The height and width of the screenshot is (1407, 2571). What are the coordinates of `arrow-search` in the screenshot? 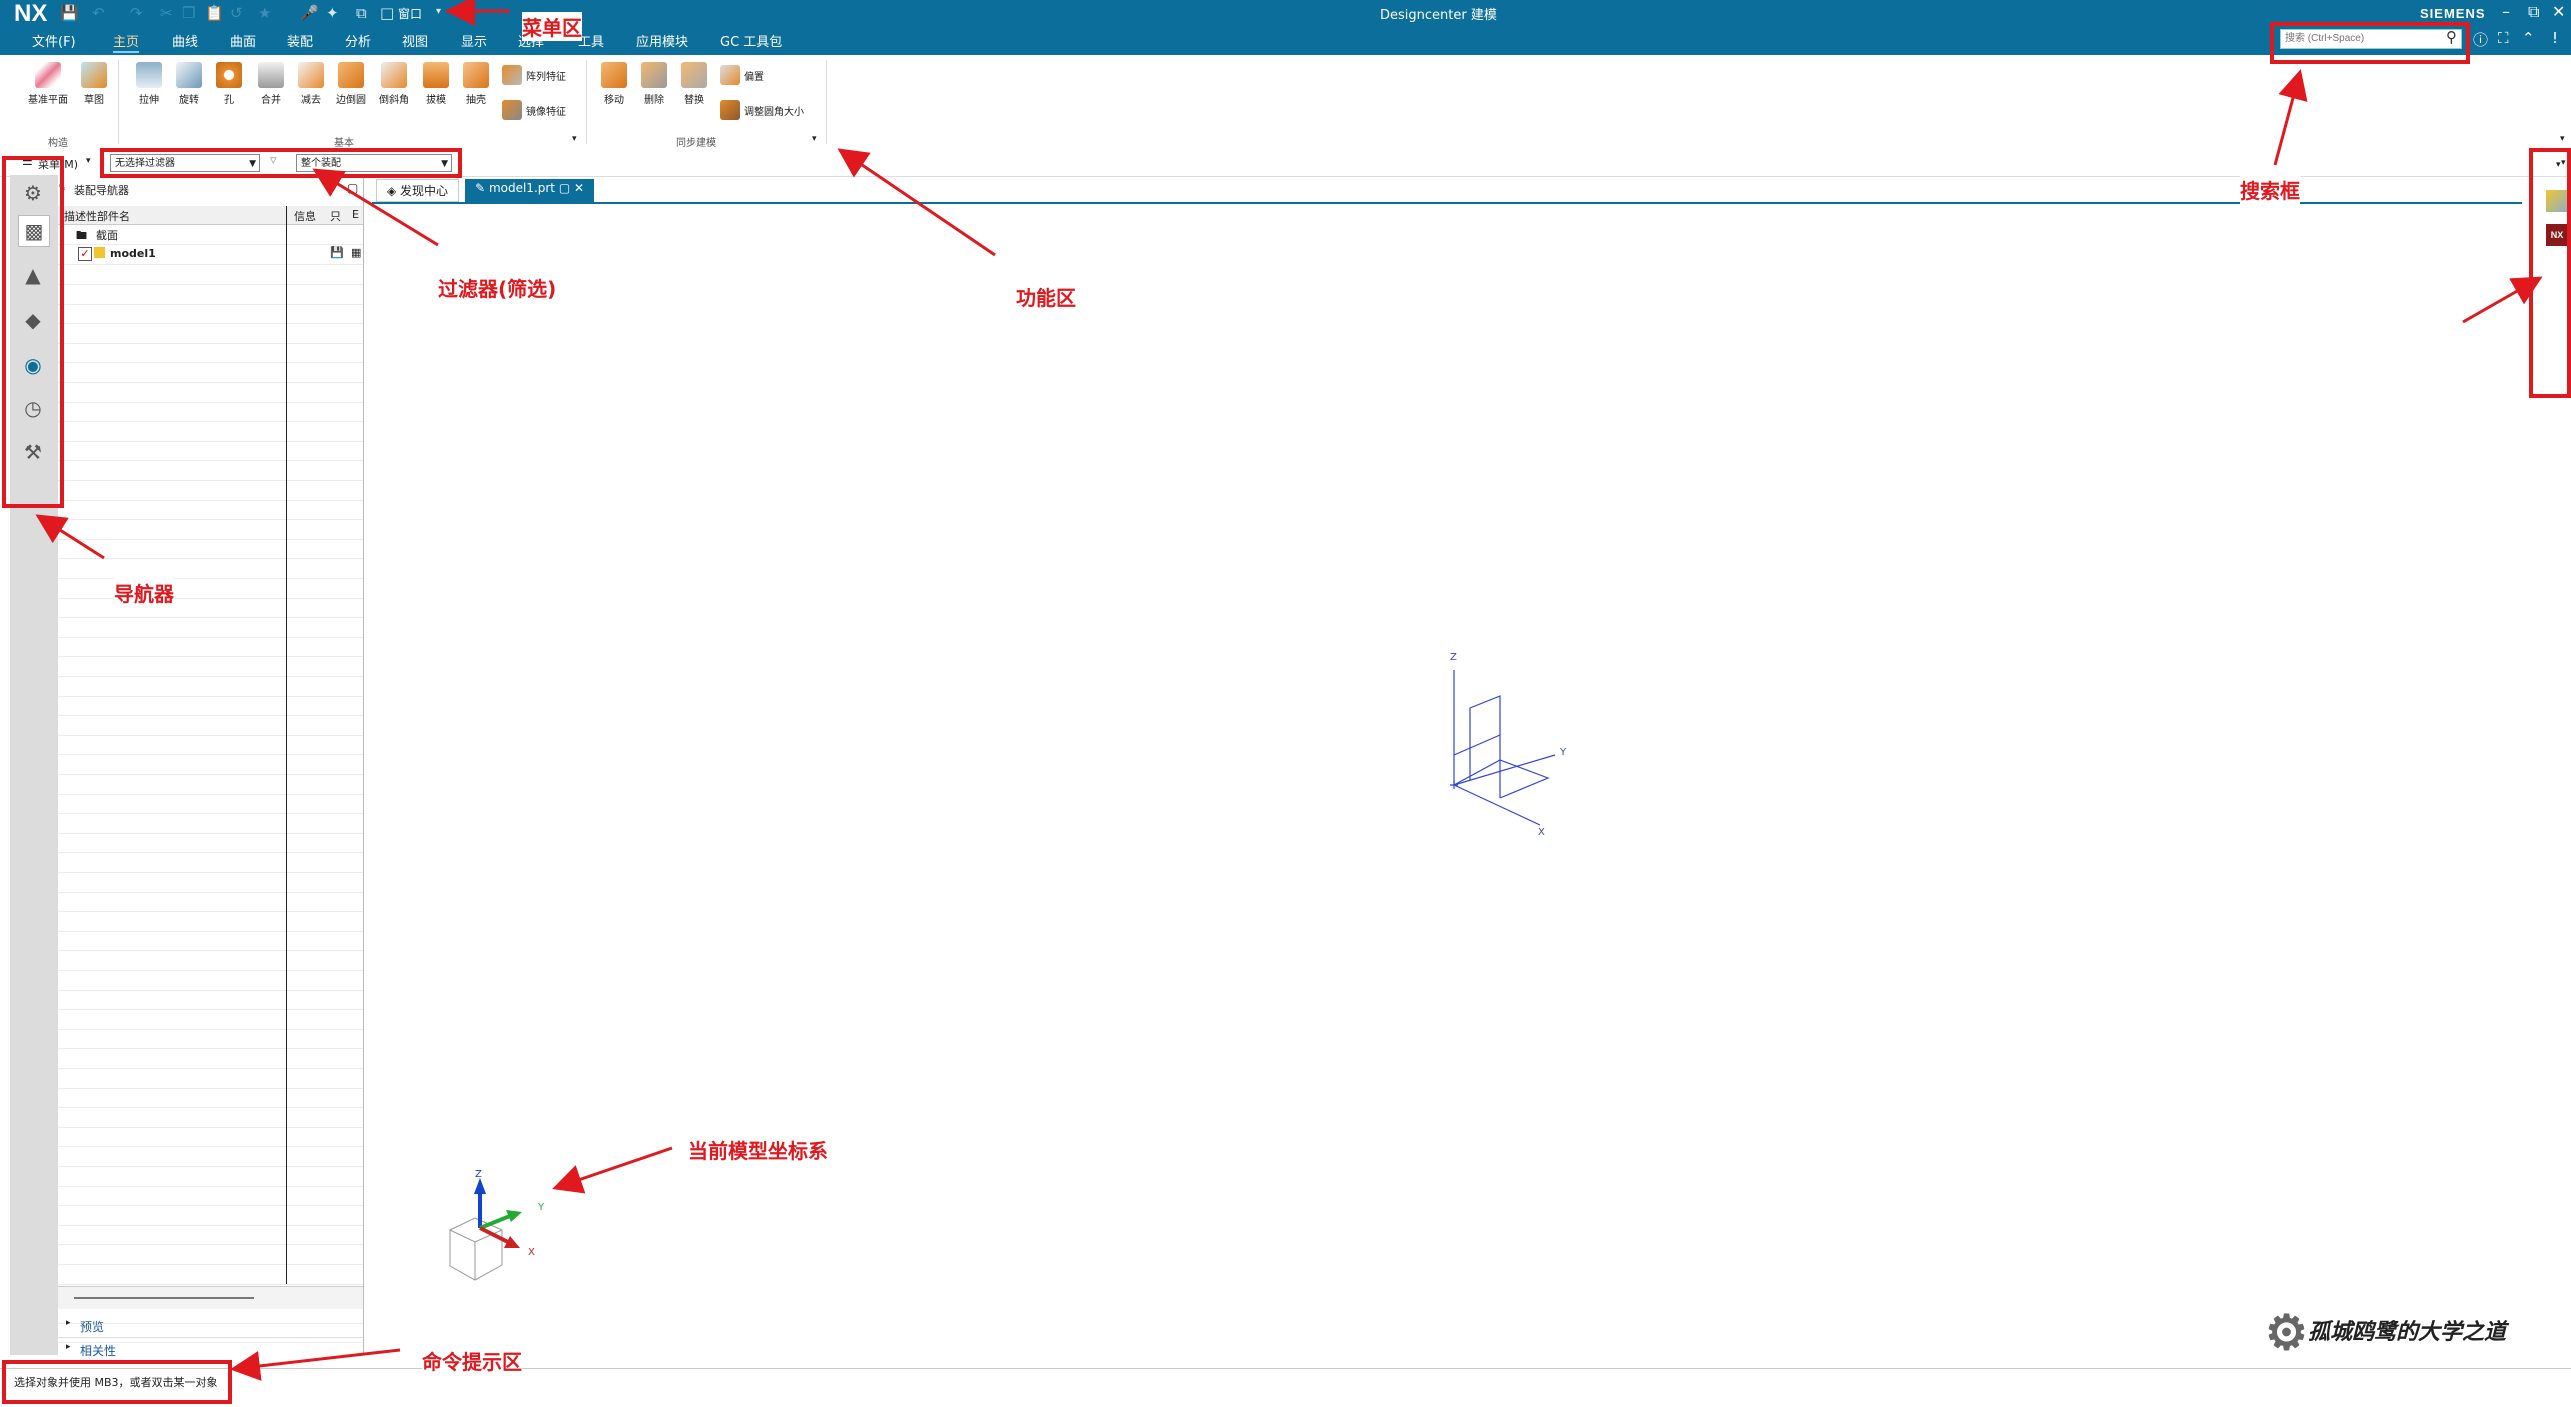 It's located at (2290, 117).